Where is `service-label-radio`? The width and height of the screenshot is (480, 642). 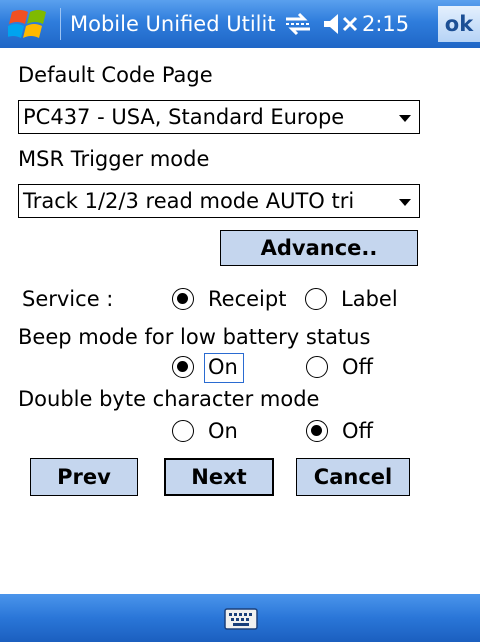
service-label-radio is located at coordinates (316, 299).